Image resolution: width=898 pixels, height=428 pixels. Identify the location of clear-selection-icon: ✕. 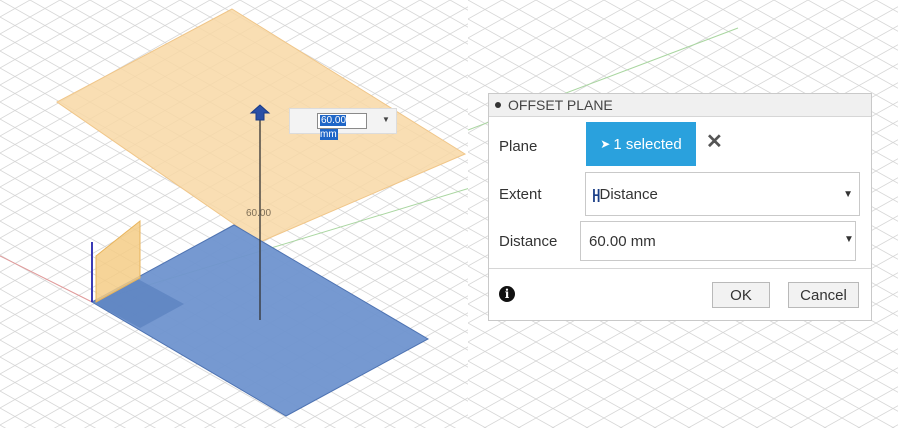
(714, 142).